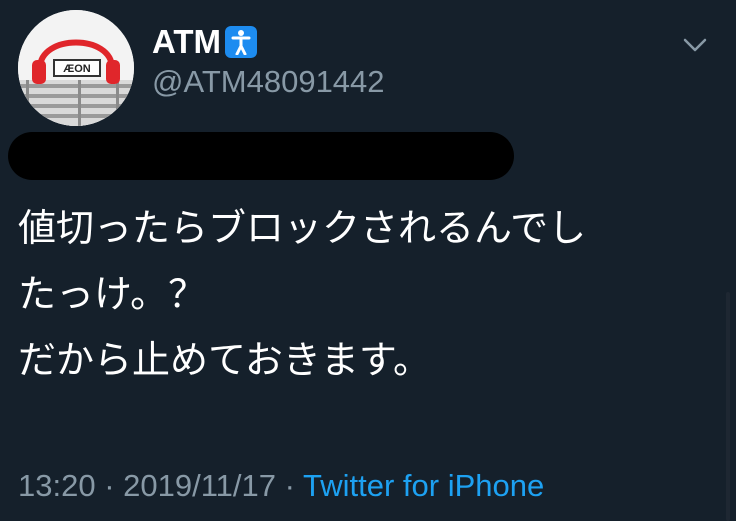  I want to click on tweet-meta: 13:20 · 2019/11/17 · Twitter for iPhone, so click(281, 486).